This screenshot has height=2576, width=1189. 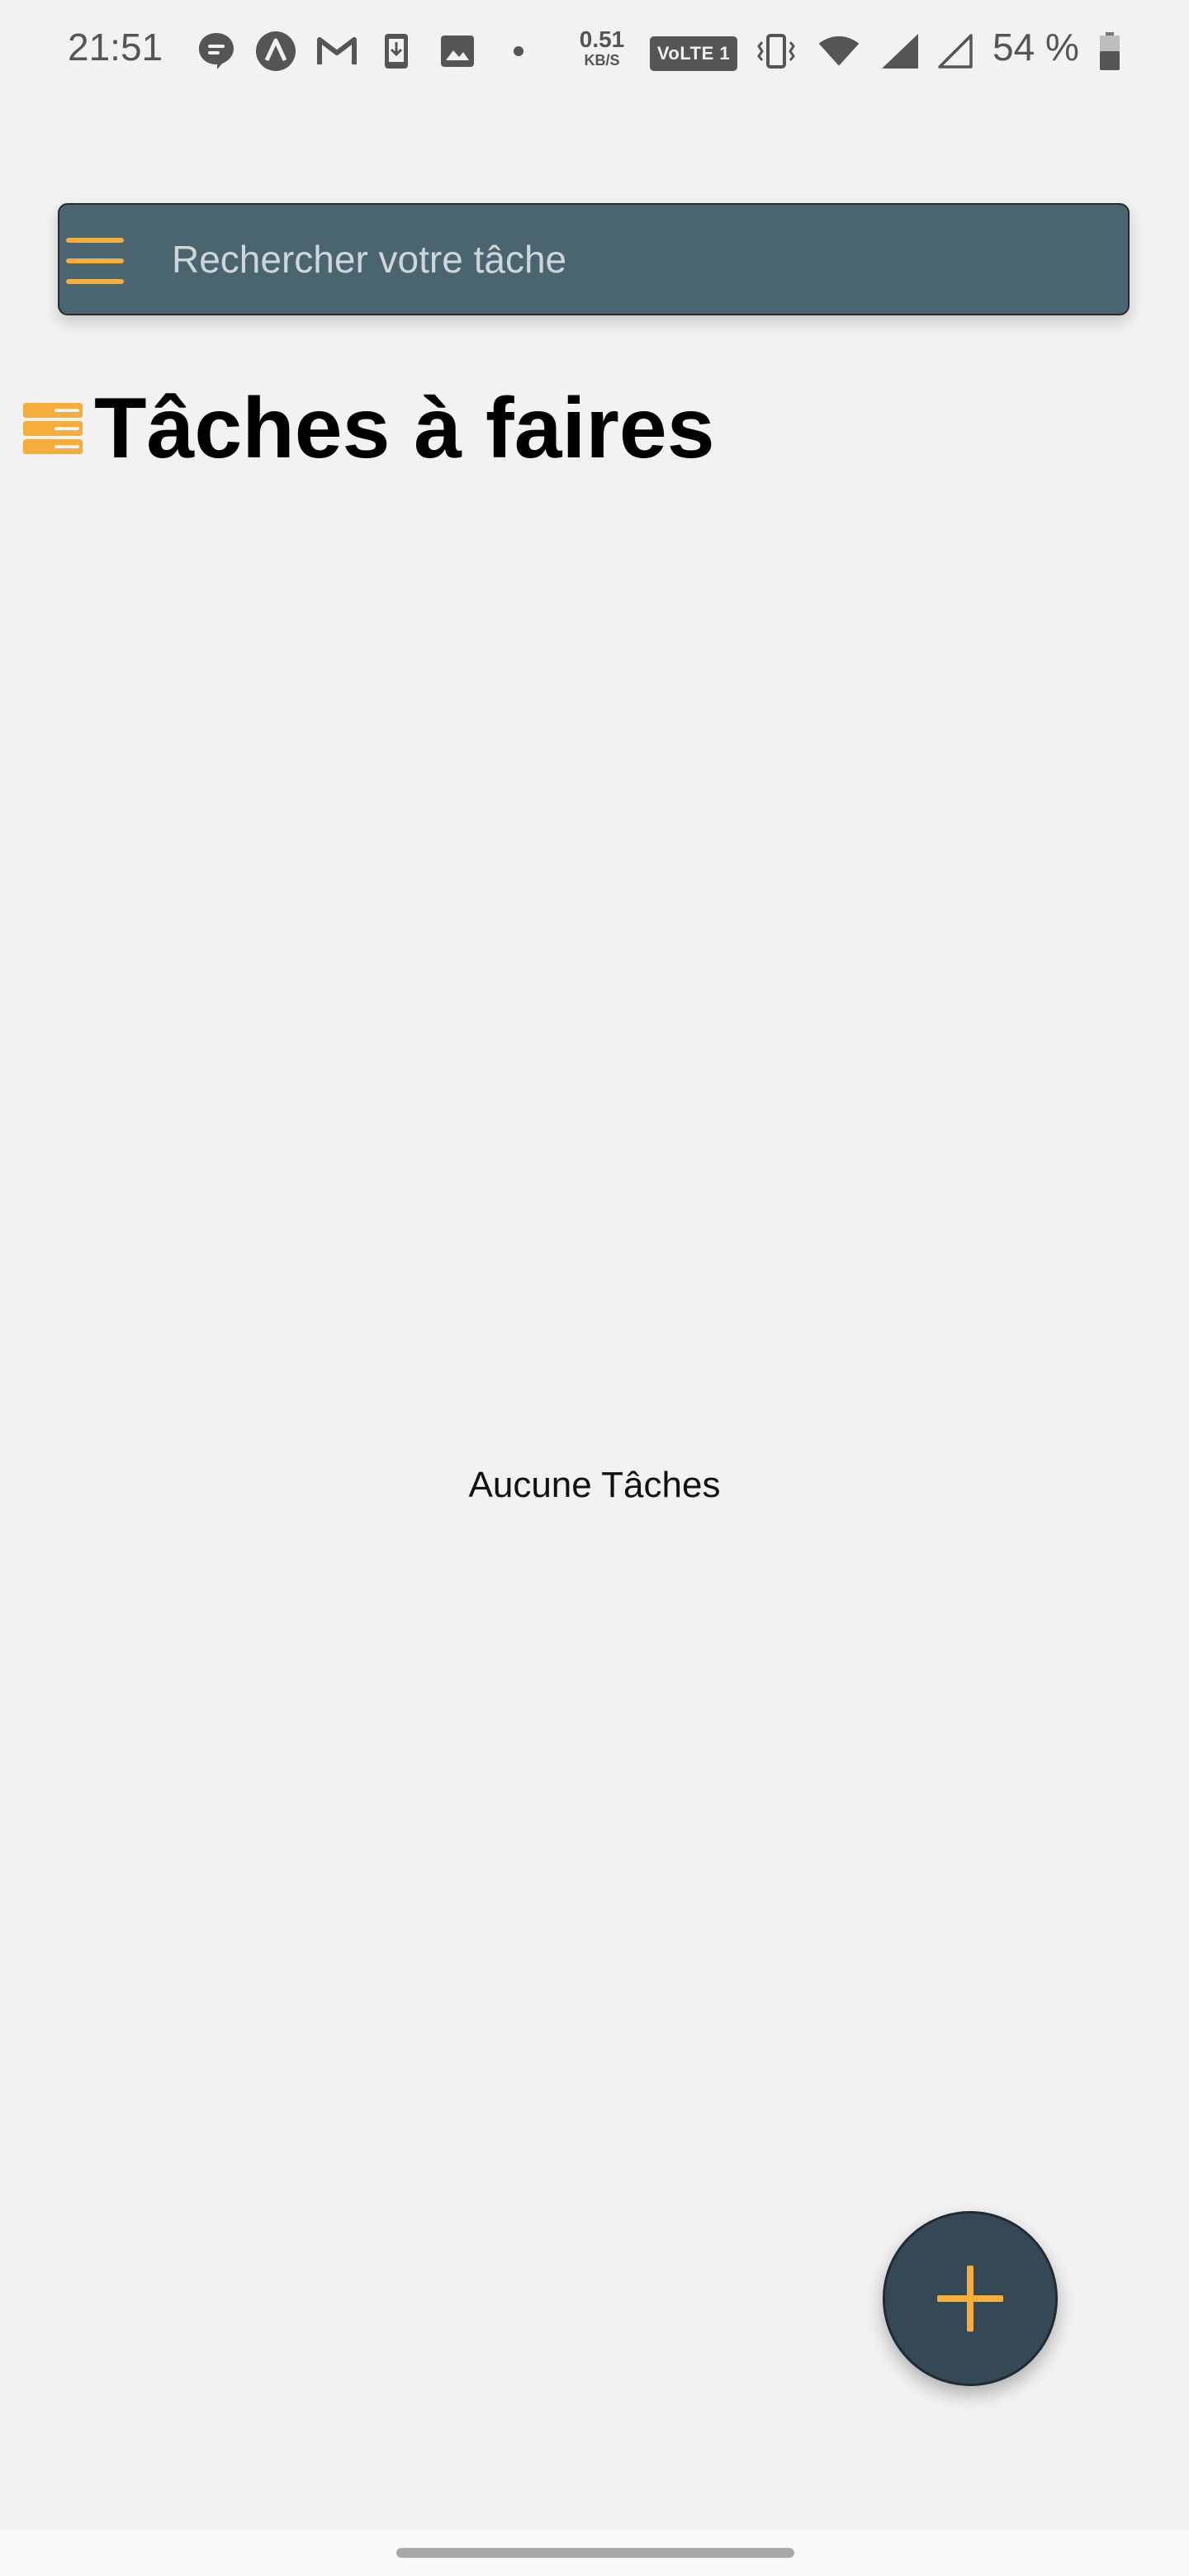 I want to click on vibrate-icon, so click(x=776, y=51).